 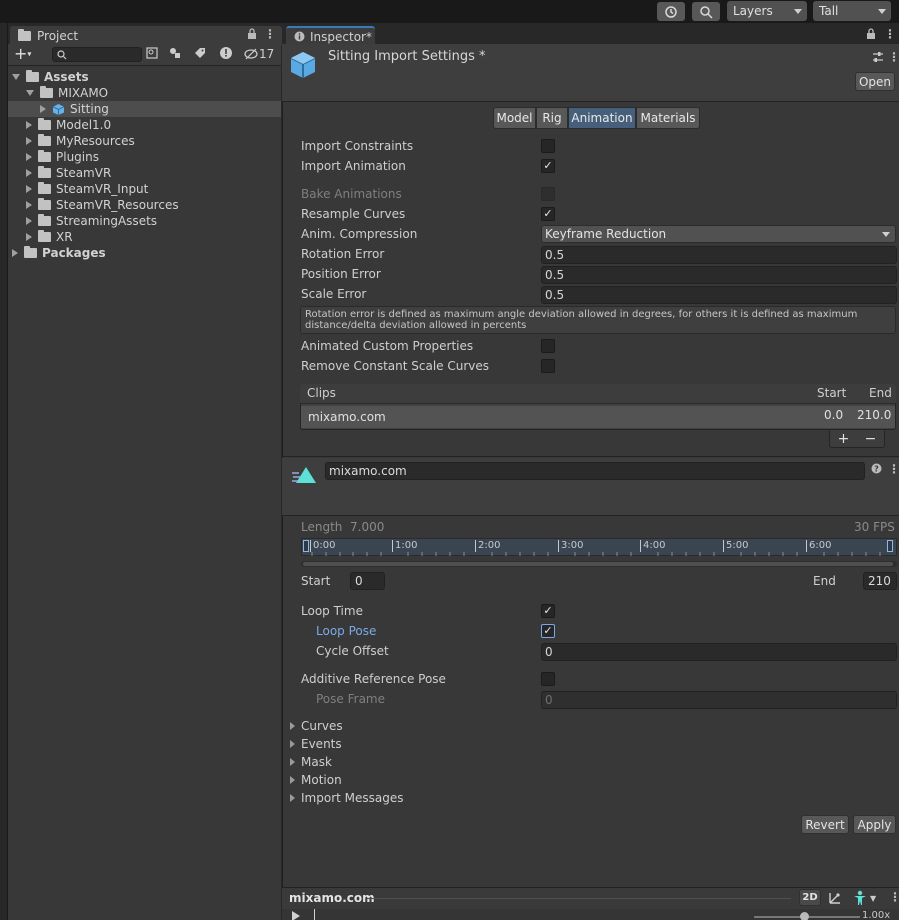 What do you see at coordinates (102, 125) in the screenshot?
I see `tree-item-model1: Model1.0` at bounding box center [102, 125].